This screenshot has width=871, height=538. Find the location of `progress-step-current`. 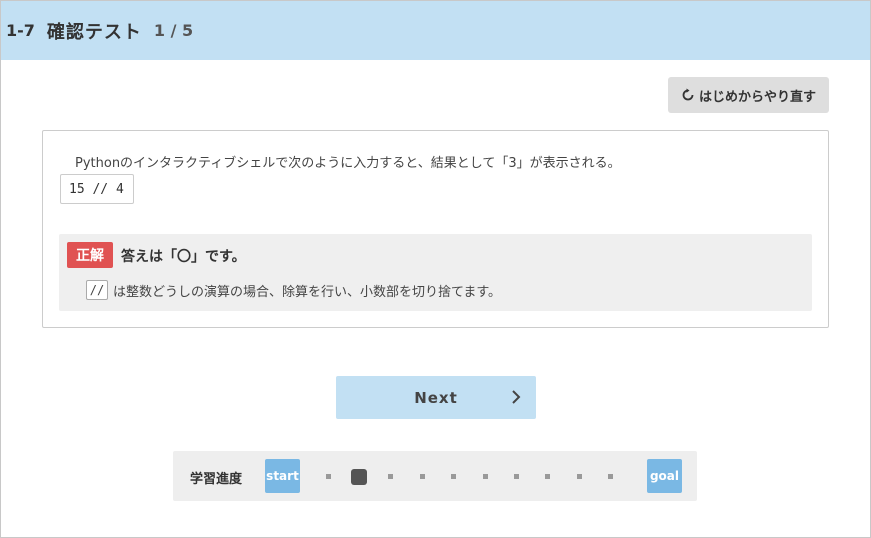

progress-step-current is located at coordinates (359, 477).